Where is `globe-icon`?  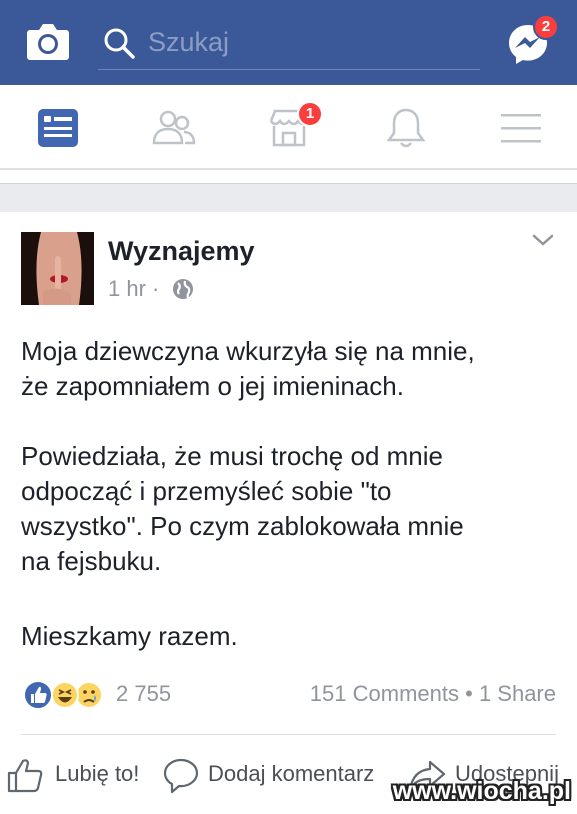 globe-icon is located at coordinates (183, 289).